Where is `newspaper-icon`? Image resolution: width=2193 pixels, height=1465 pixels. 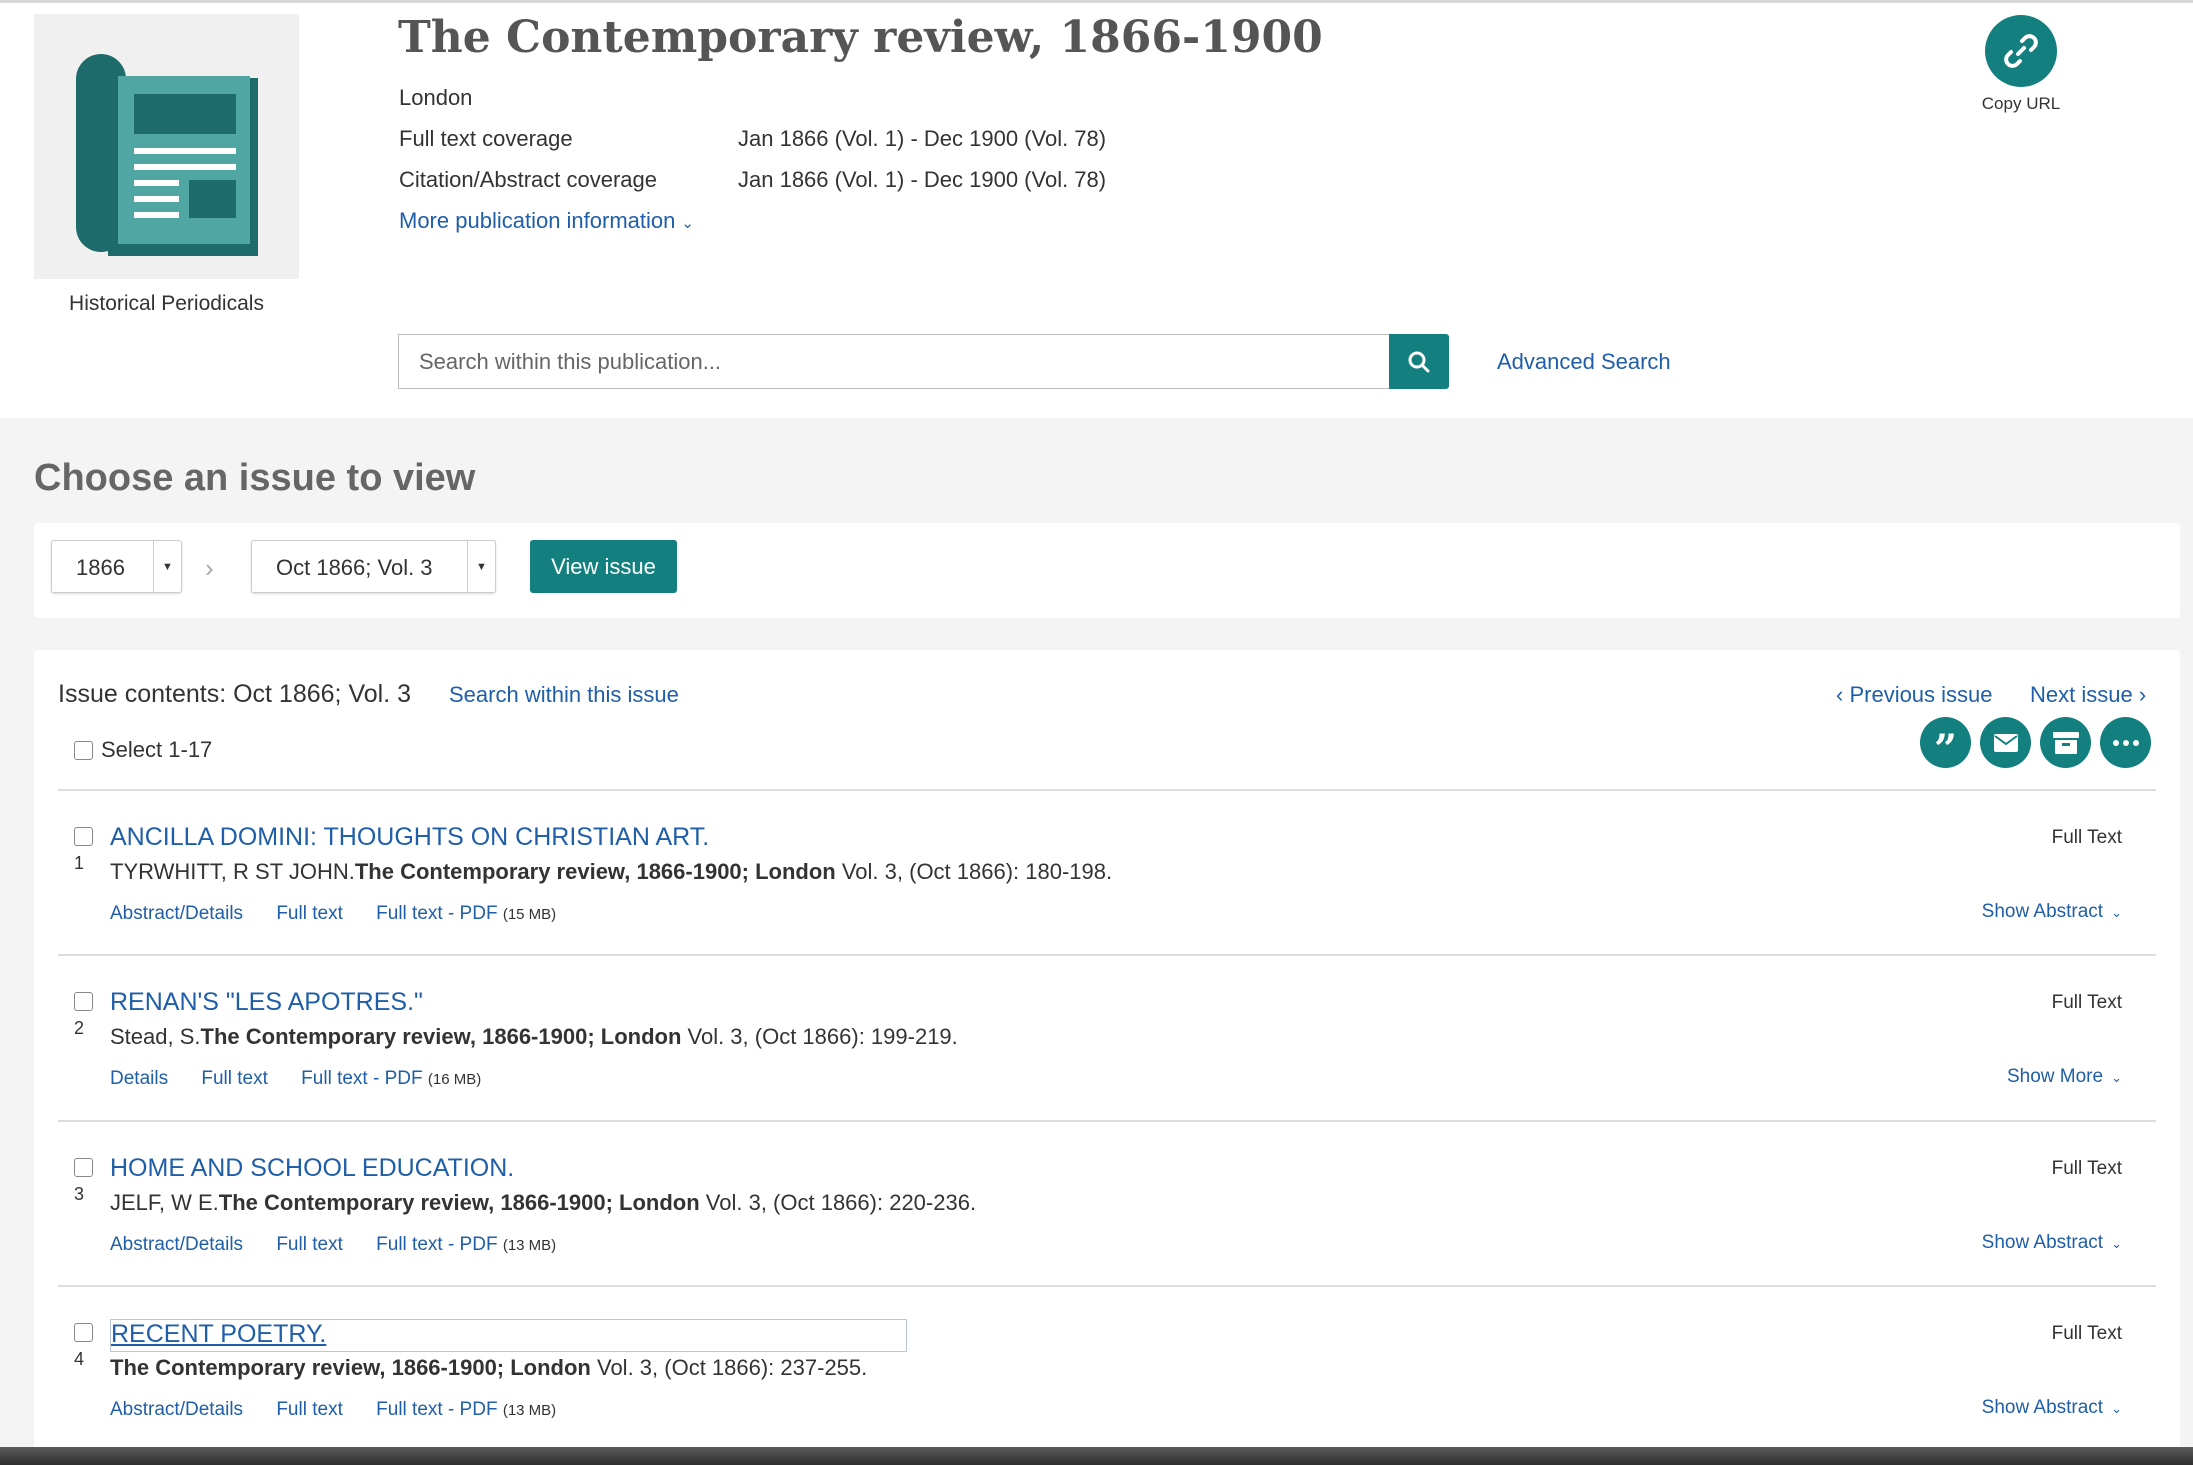
newspaper-icon is located at coordinates (167, 155).